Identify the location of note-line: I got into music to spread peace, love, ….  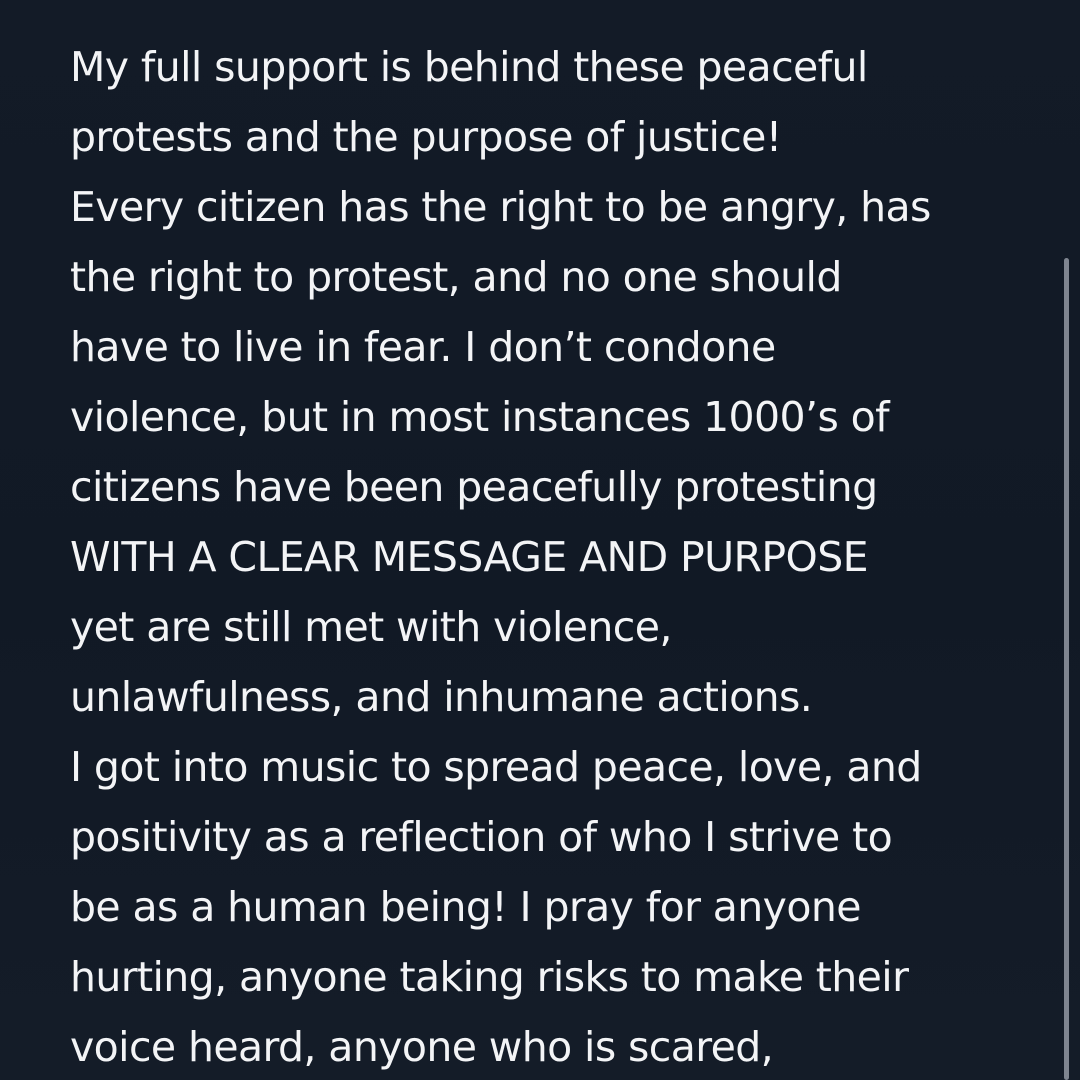
(496, 767).